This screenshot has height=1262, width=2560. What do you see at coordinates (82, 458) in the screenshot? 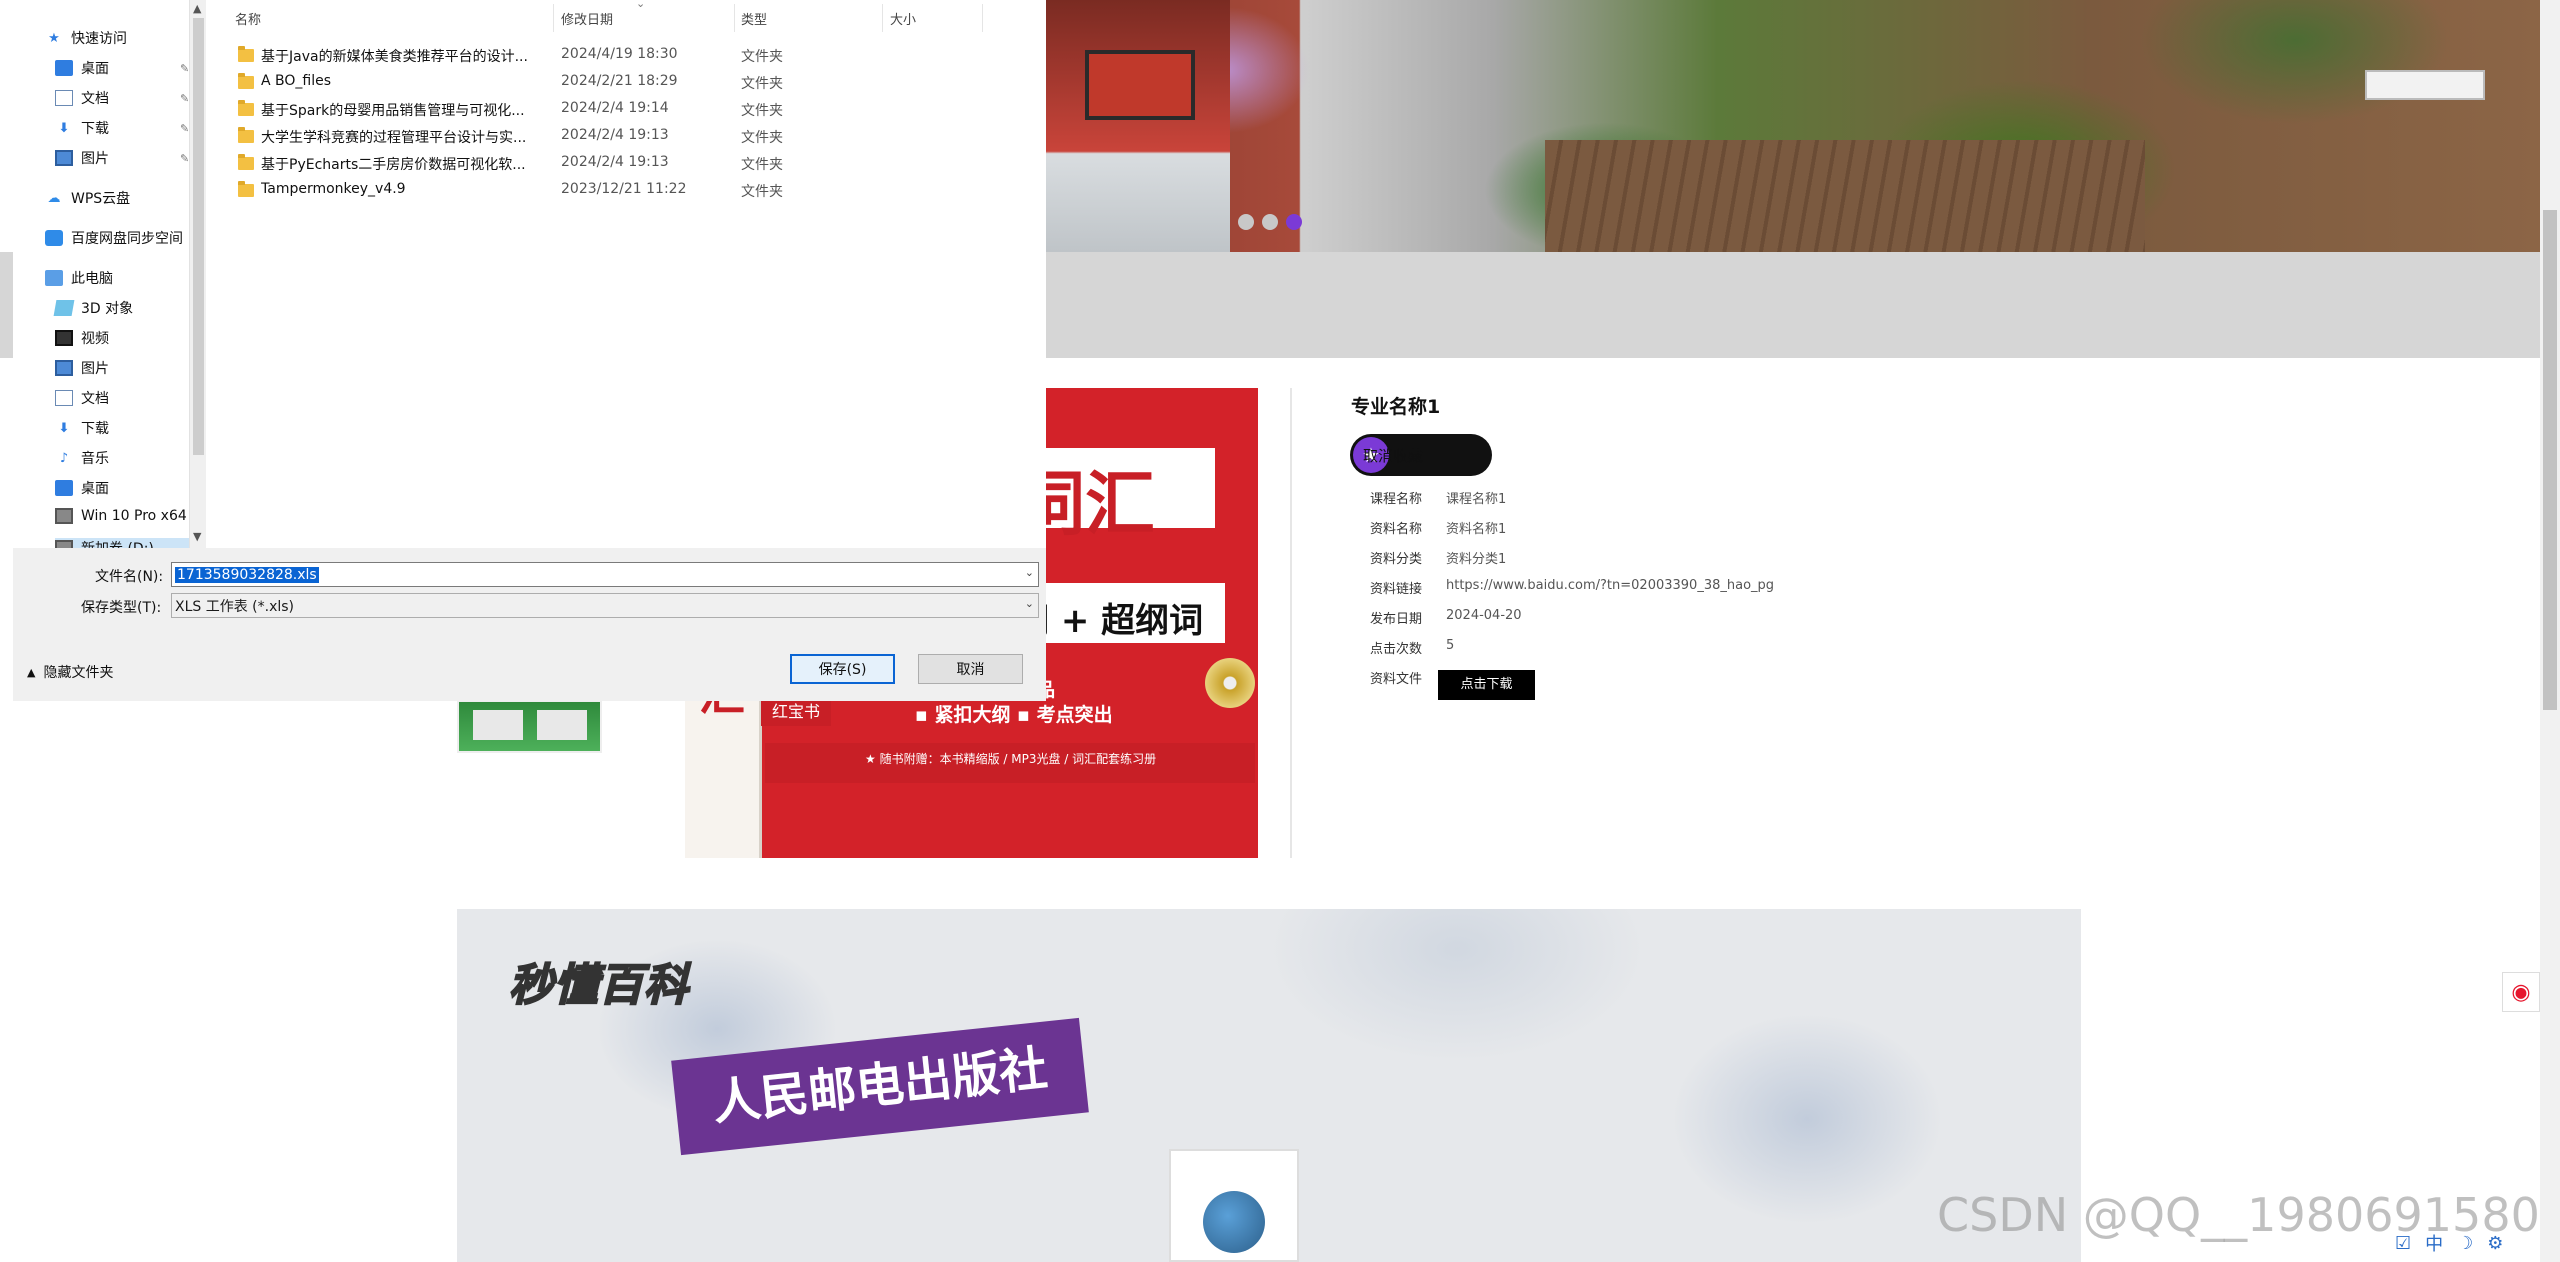
I see `nav-music: ♪ 音乐` at bounding box center [82, 458].